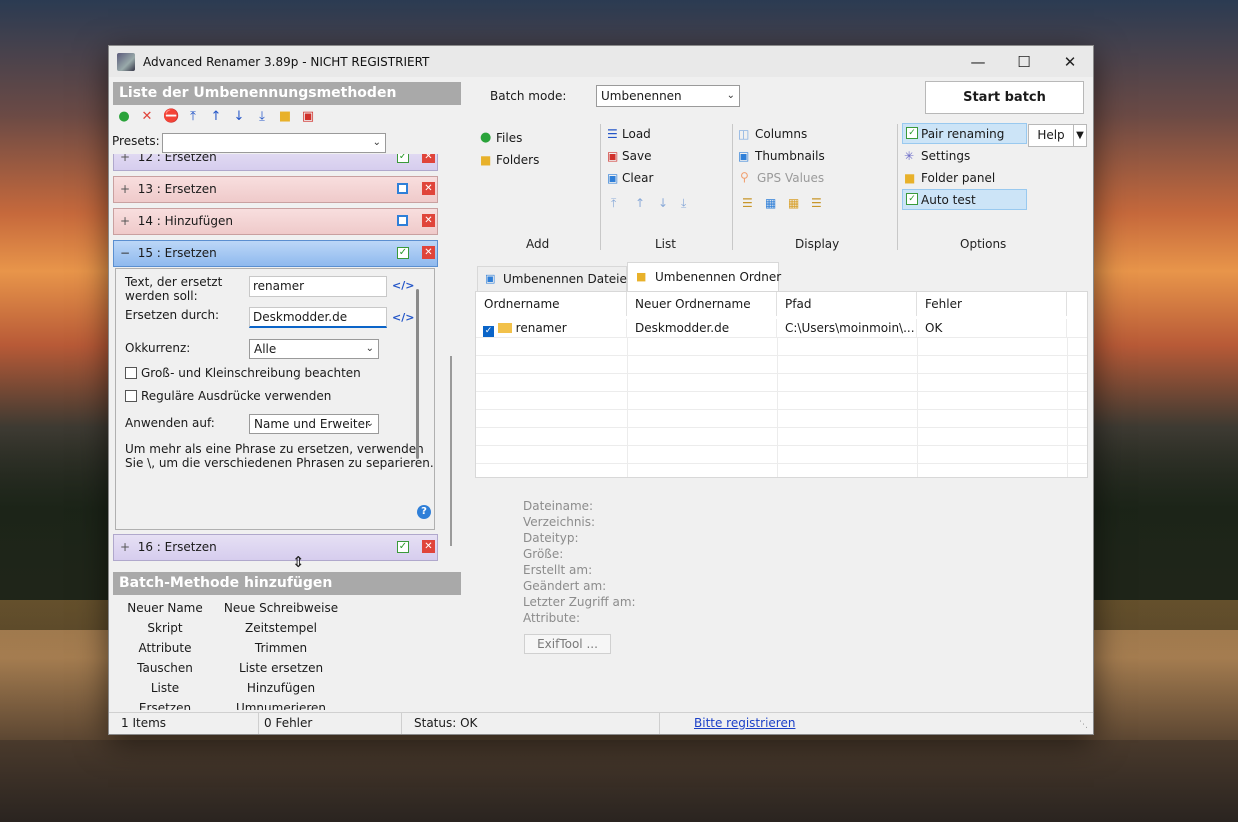 This screenshot has width=1238, height=822. What do you see at coordinates (177, 159) in the screenshot?
I see `method-label: 12 : Ersetzen` at bounding box center [177, 159].